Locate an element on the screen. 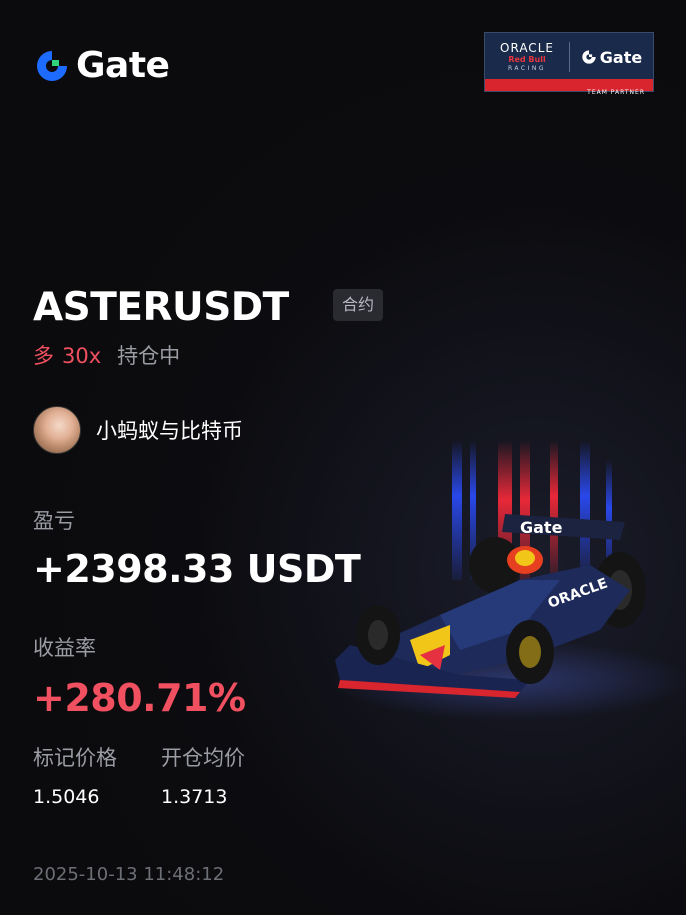 Image resolution: width=686 pixels, height=915 pixels. user-info: 小蚂蚁与比特币 is located at coordinates (138, 430).